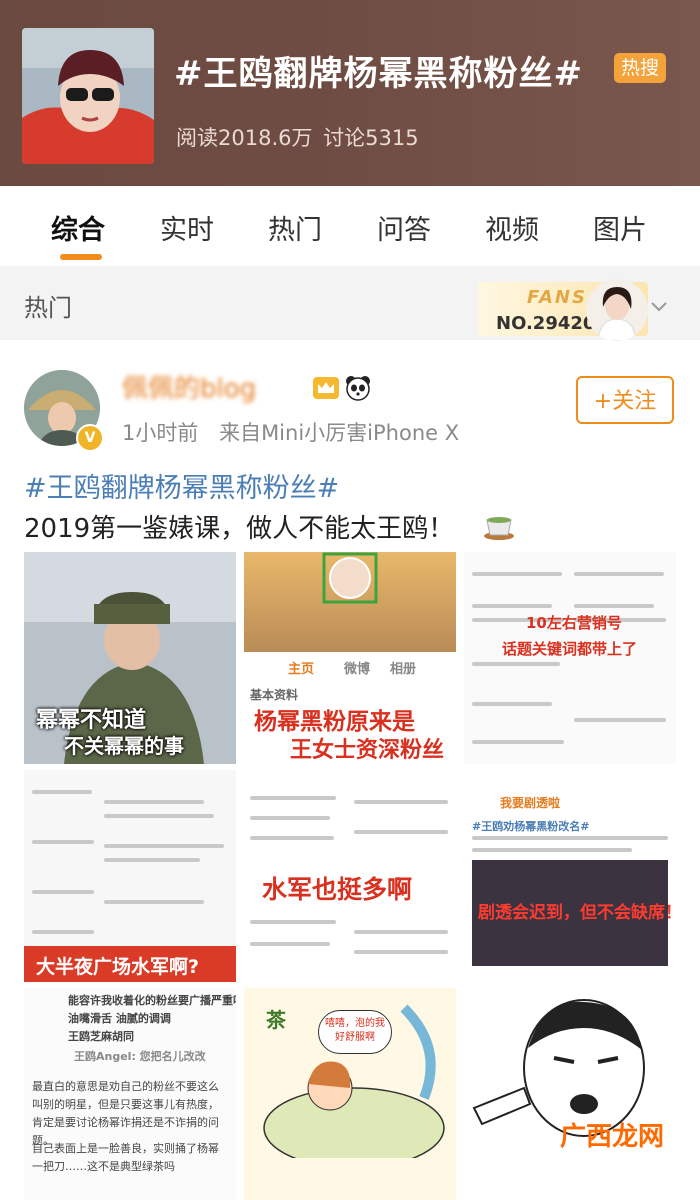 The height and width of the screenshot is (1200, 700). I want to click on image-8-tea-label: 茶, so click(276, 1020).